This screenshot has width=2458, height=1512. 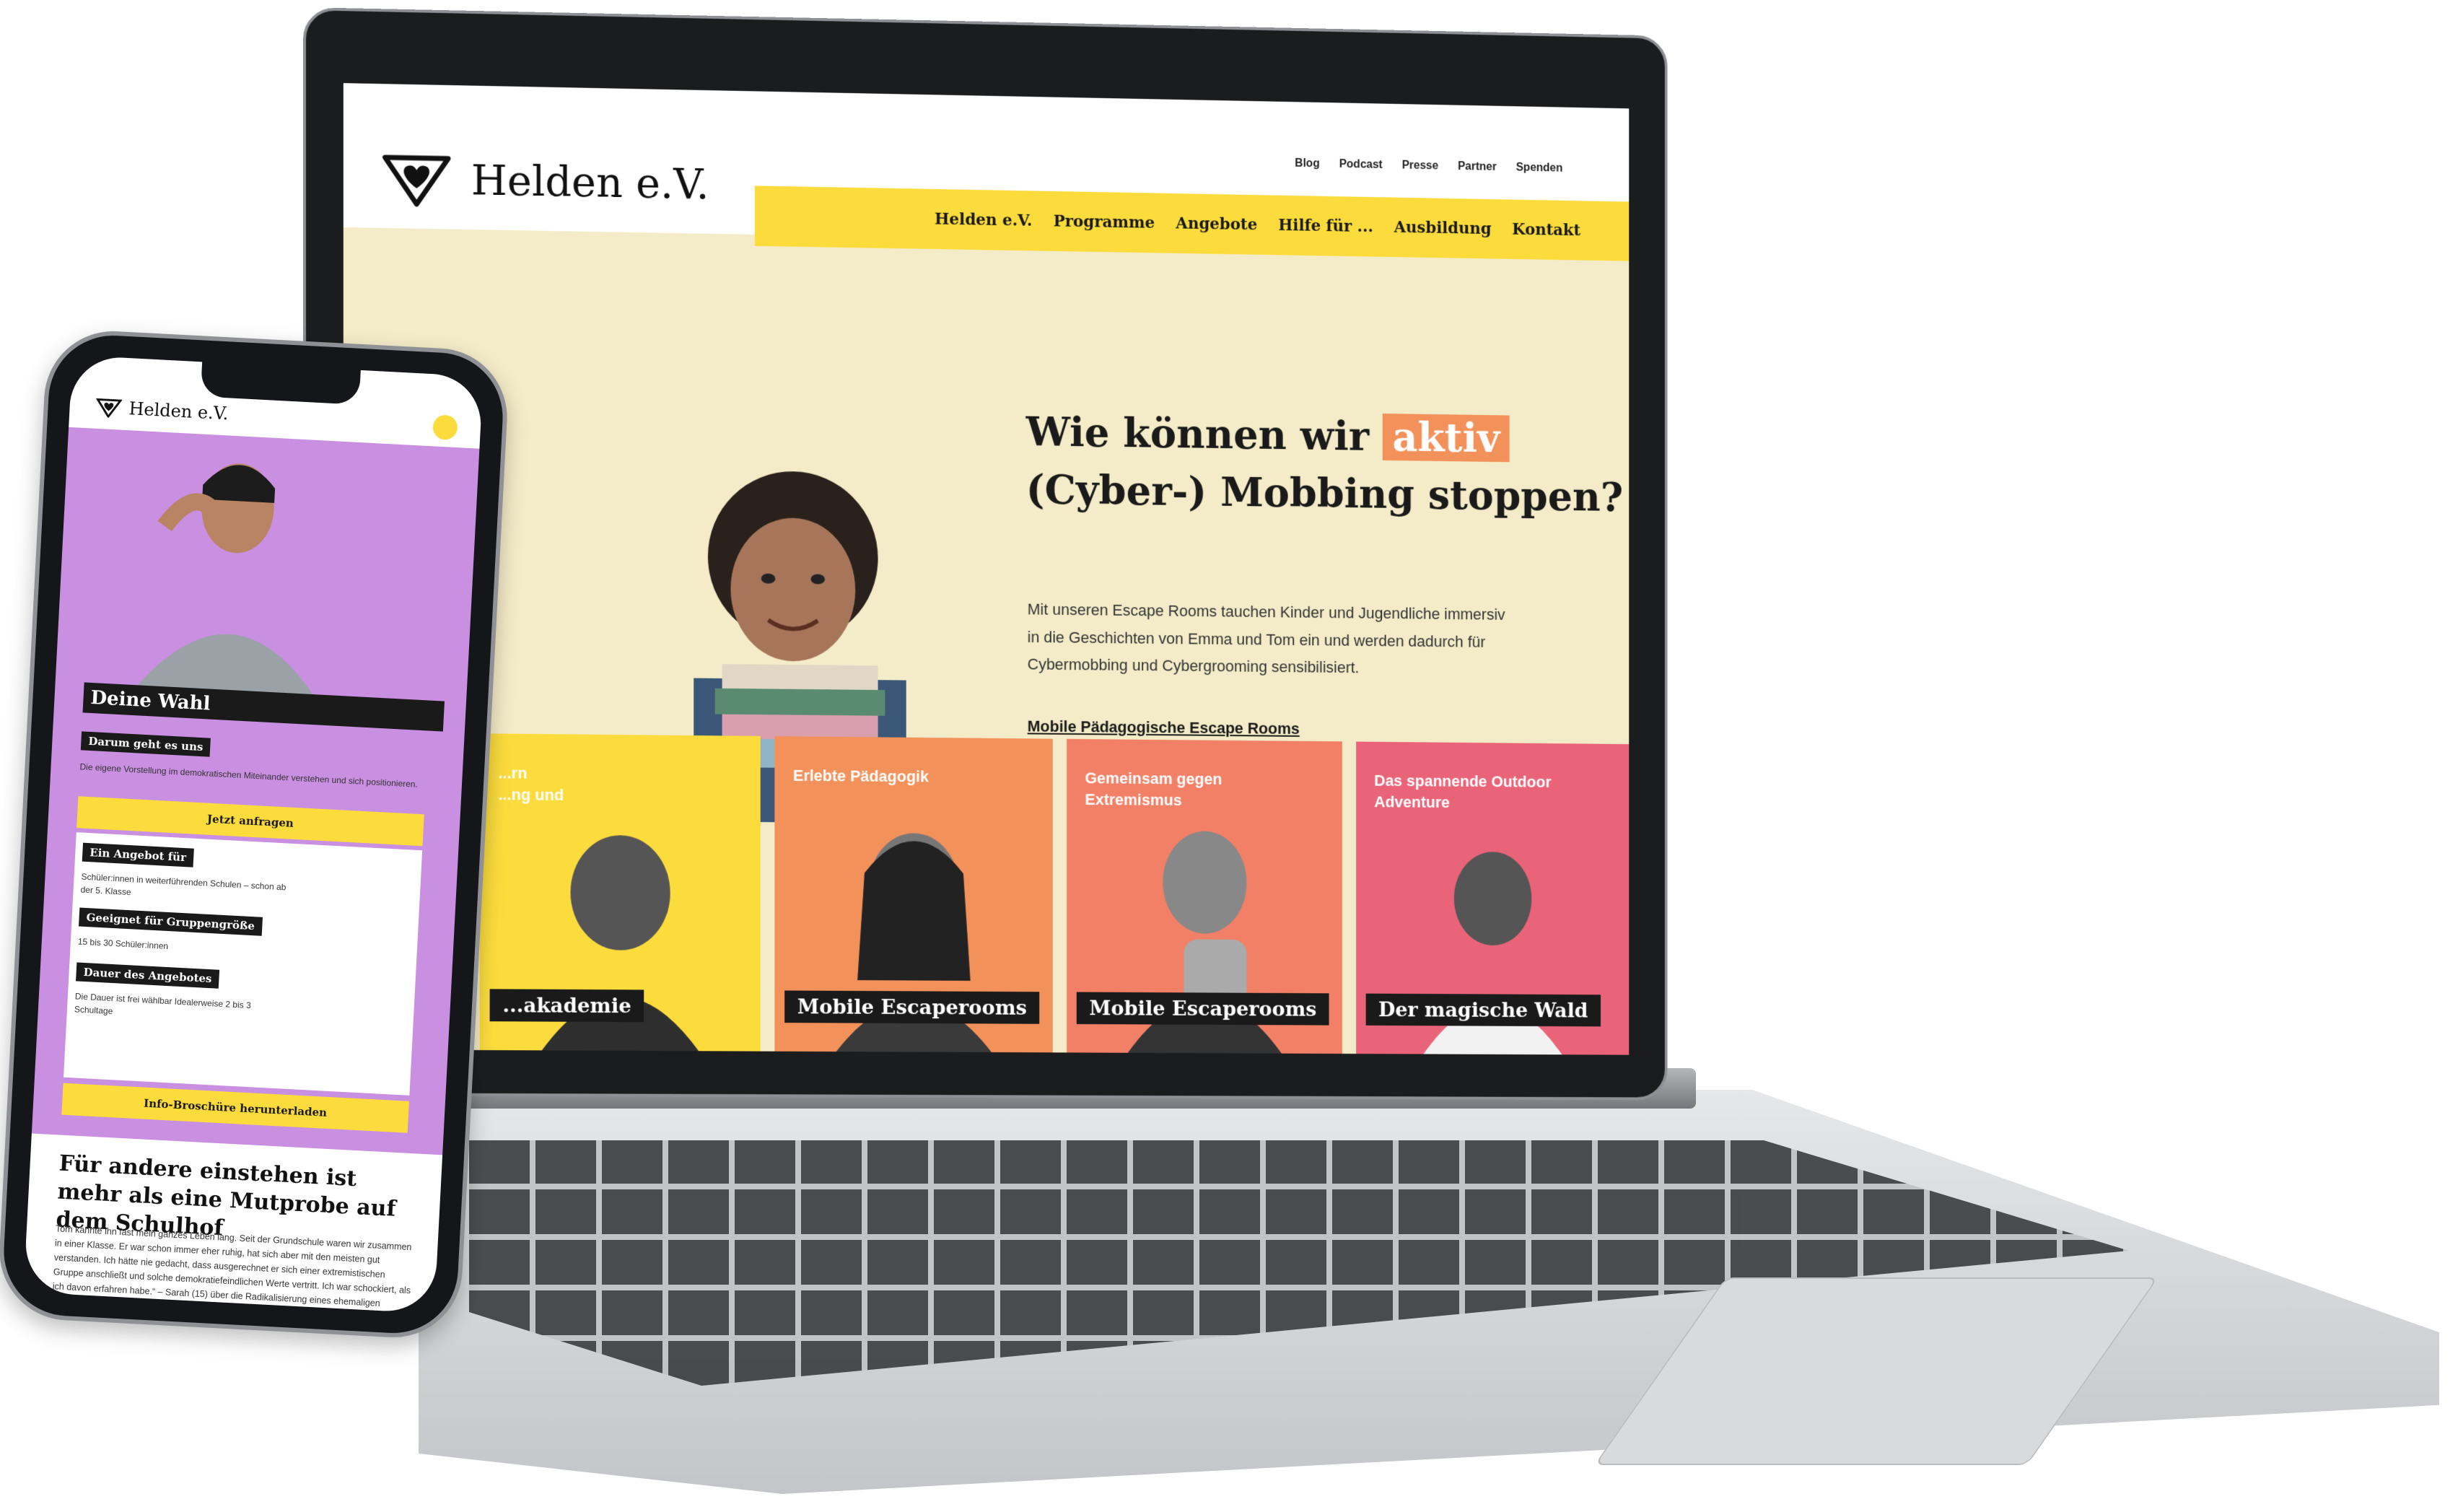 What do you see at coordinates (566, 1006) in the screenshot?
I see `card-title: ...akademie` at bounding box center [566, 1006].